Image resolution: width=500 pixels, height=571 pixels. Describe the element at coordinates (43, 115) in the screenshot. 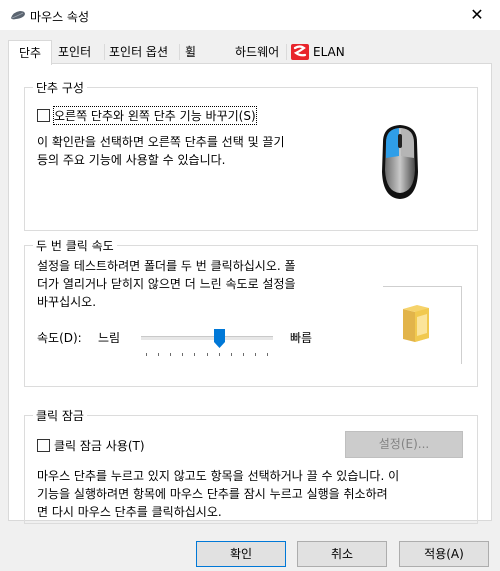

I see `swap-buttons-checkbox` at that location.